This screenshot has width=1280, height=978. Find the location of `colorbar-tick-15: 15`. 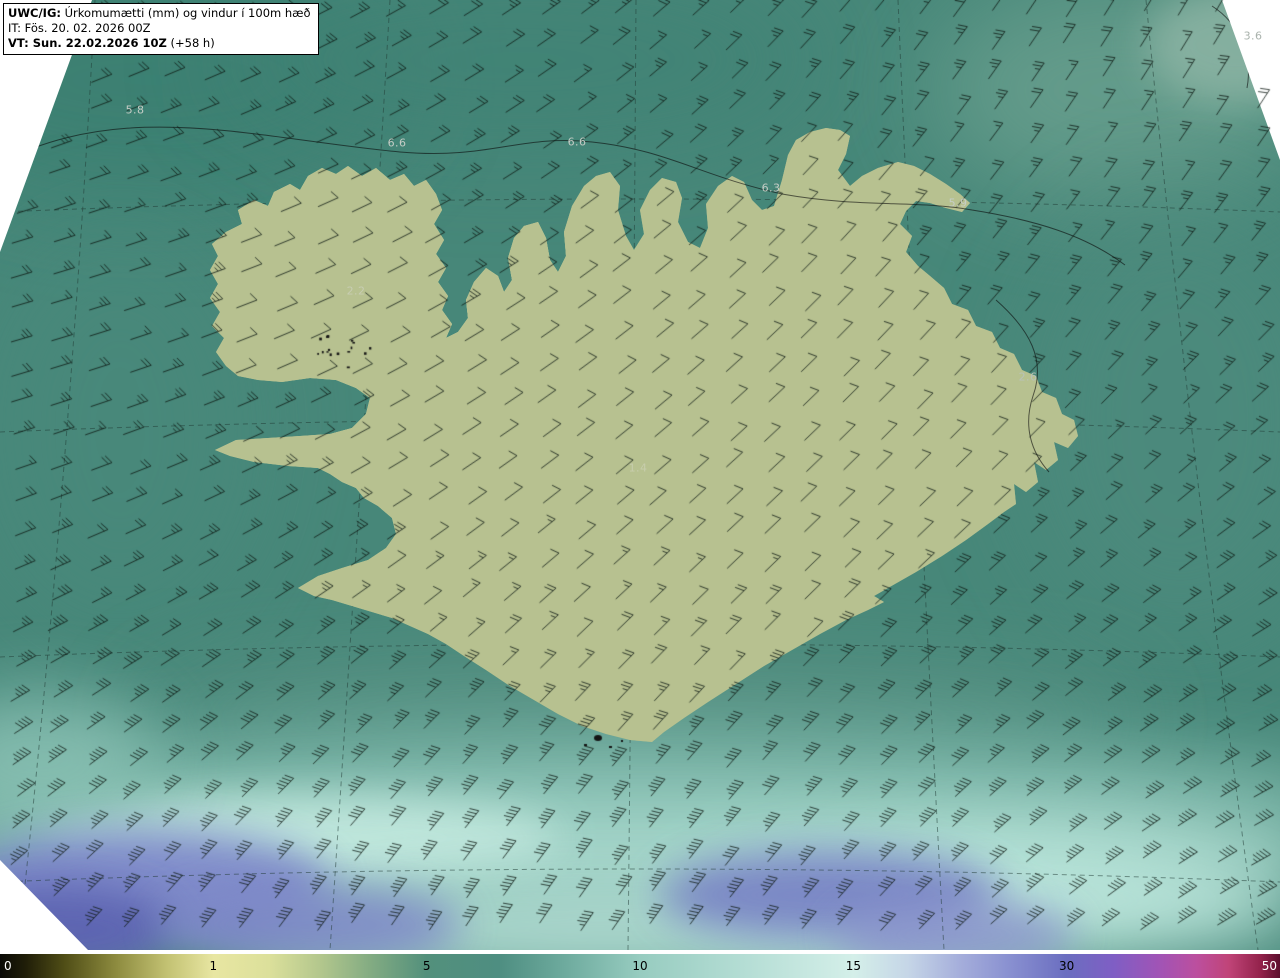

colorbar-tick-15: 15 is located at coordinates (853, 966).